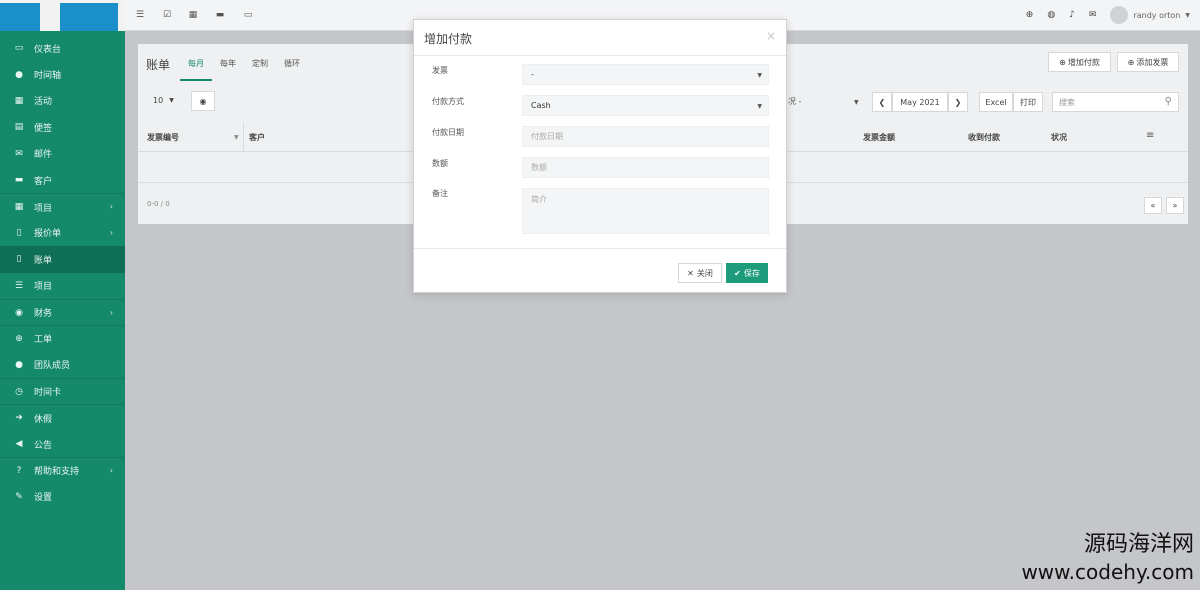  Describe the element at coordinates (236, 137) in the screenshot. I see `sort-caret-icon: ▼` at that location.